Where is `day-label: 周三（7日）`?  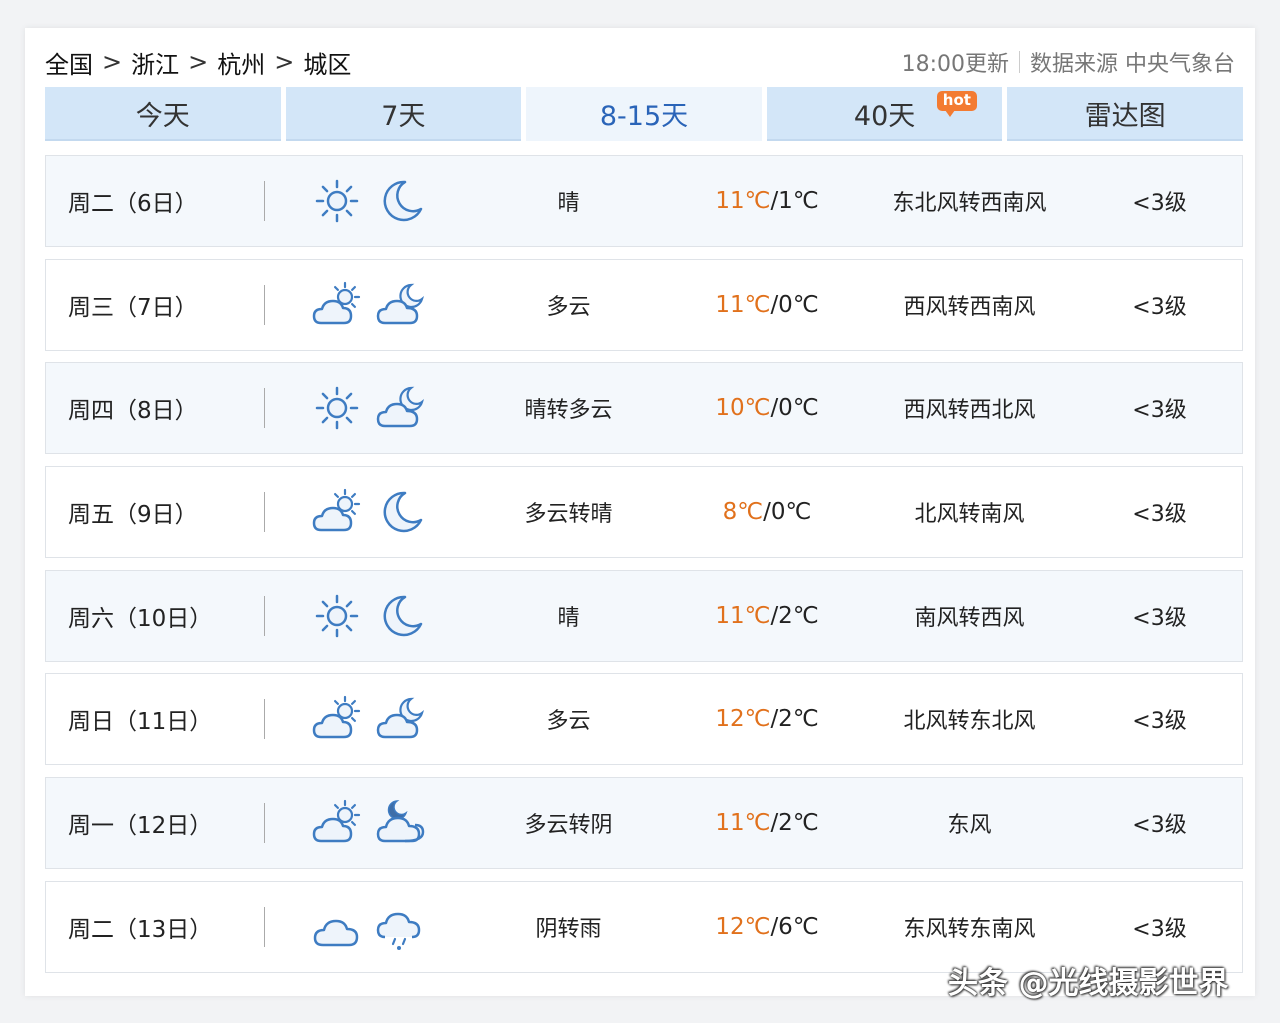 day-label: 周三（7日） is located at coordinates (133, 307).